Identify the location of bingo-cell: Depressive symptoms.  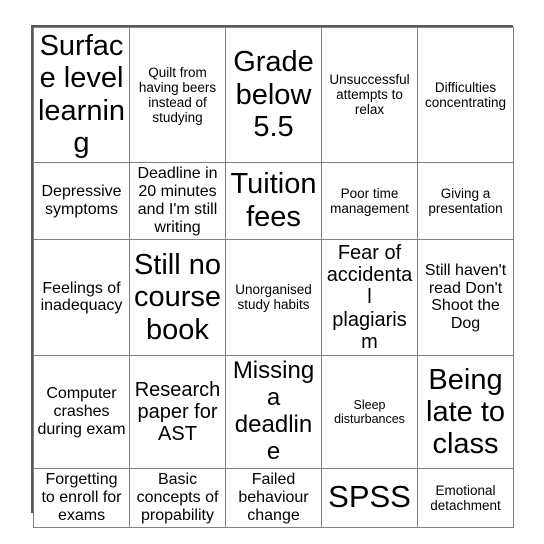
(81, 200).